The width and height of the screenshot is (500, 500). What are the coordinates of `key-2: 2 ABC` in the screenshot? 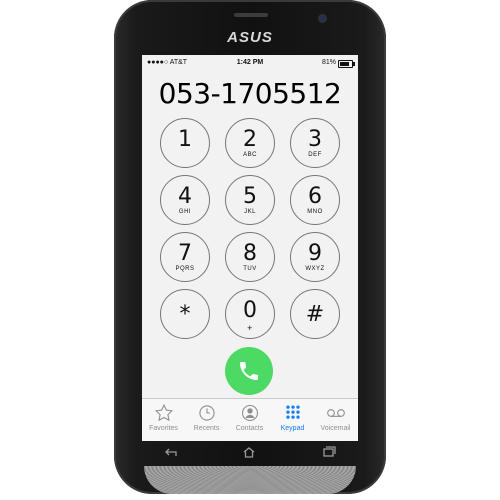 It's located at (250, 143).